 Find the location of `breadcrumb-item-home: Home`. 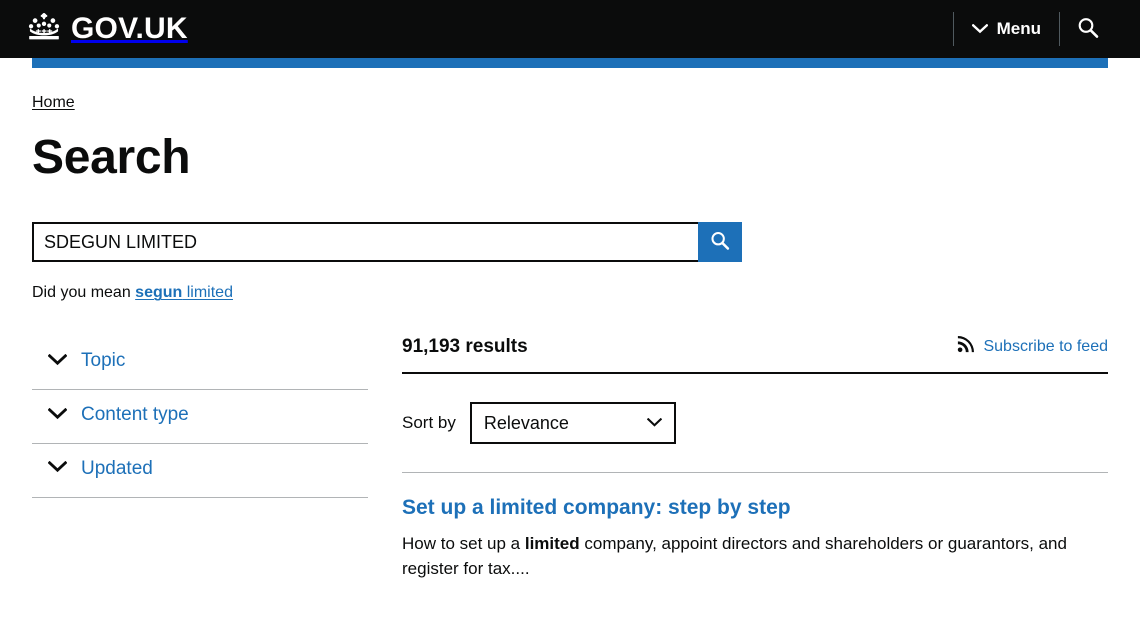

breadcrumb-item-home: Home is located at coordinates (53, 102).